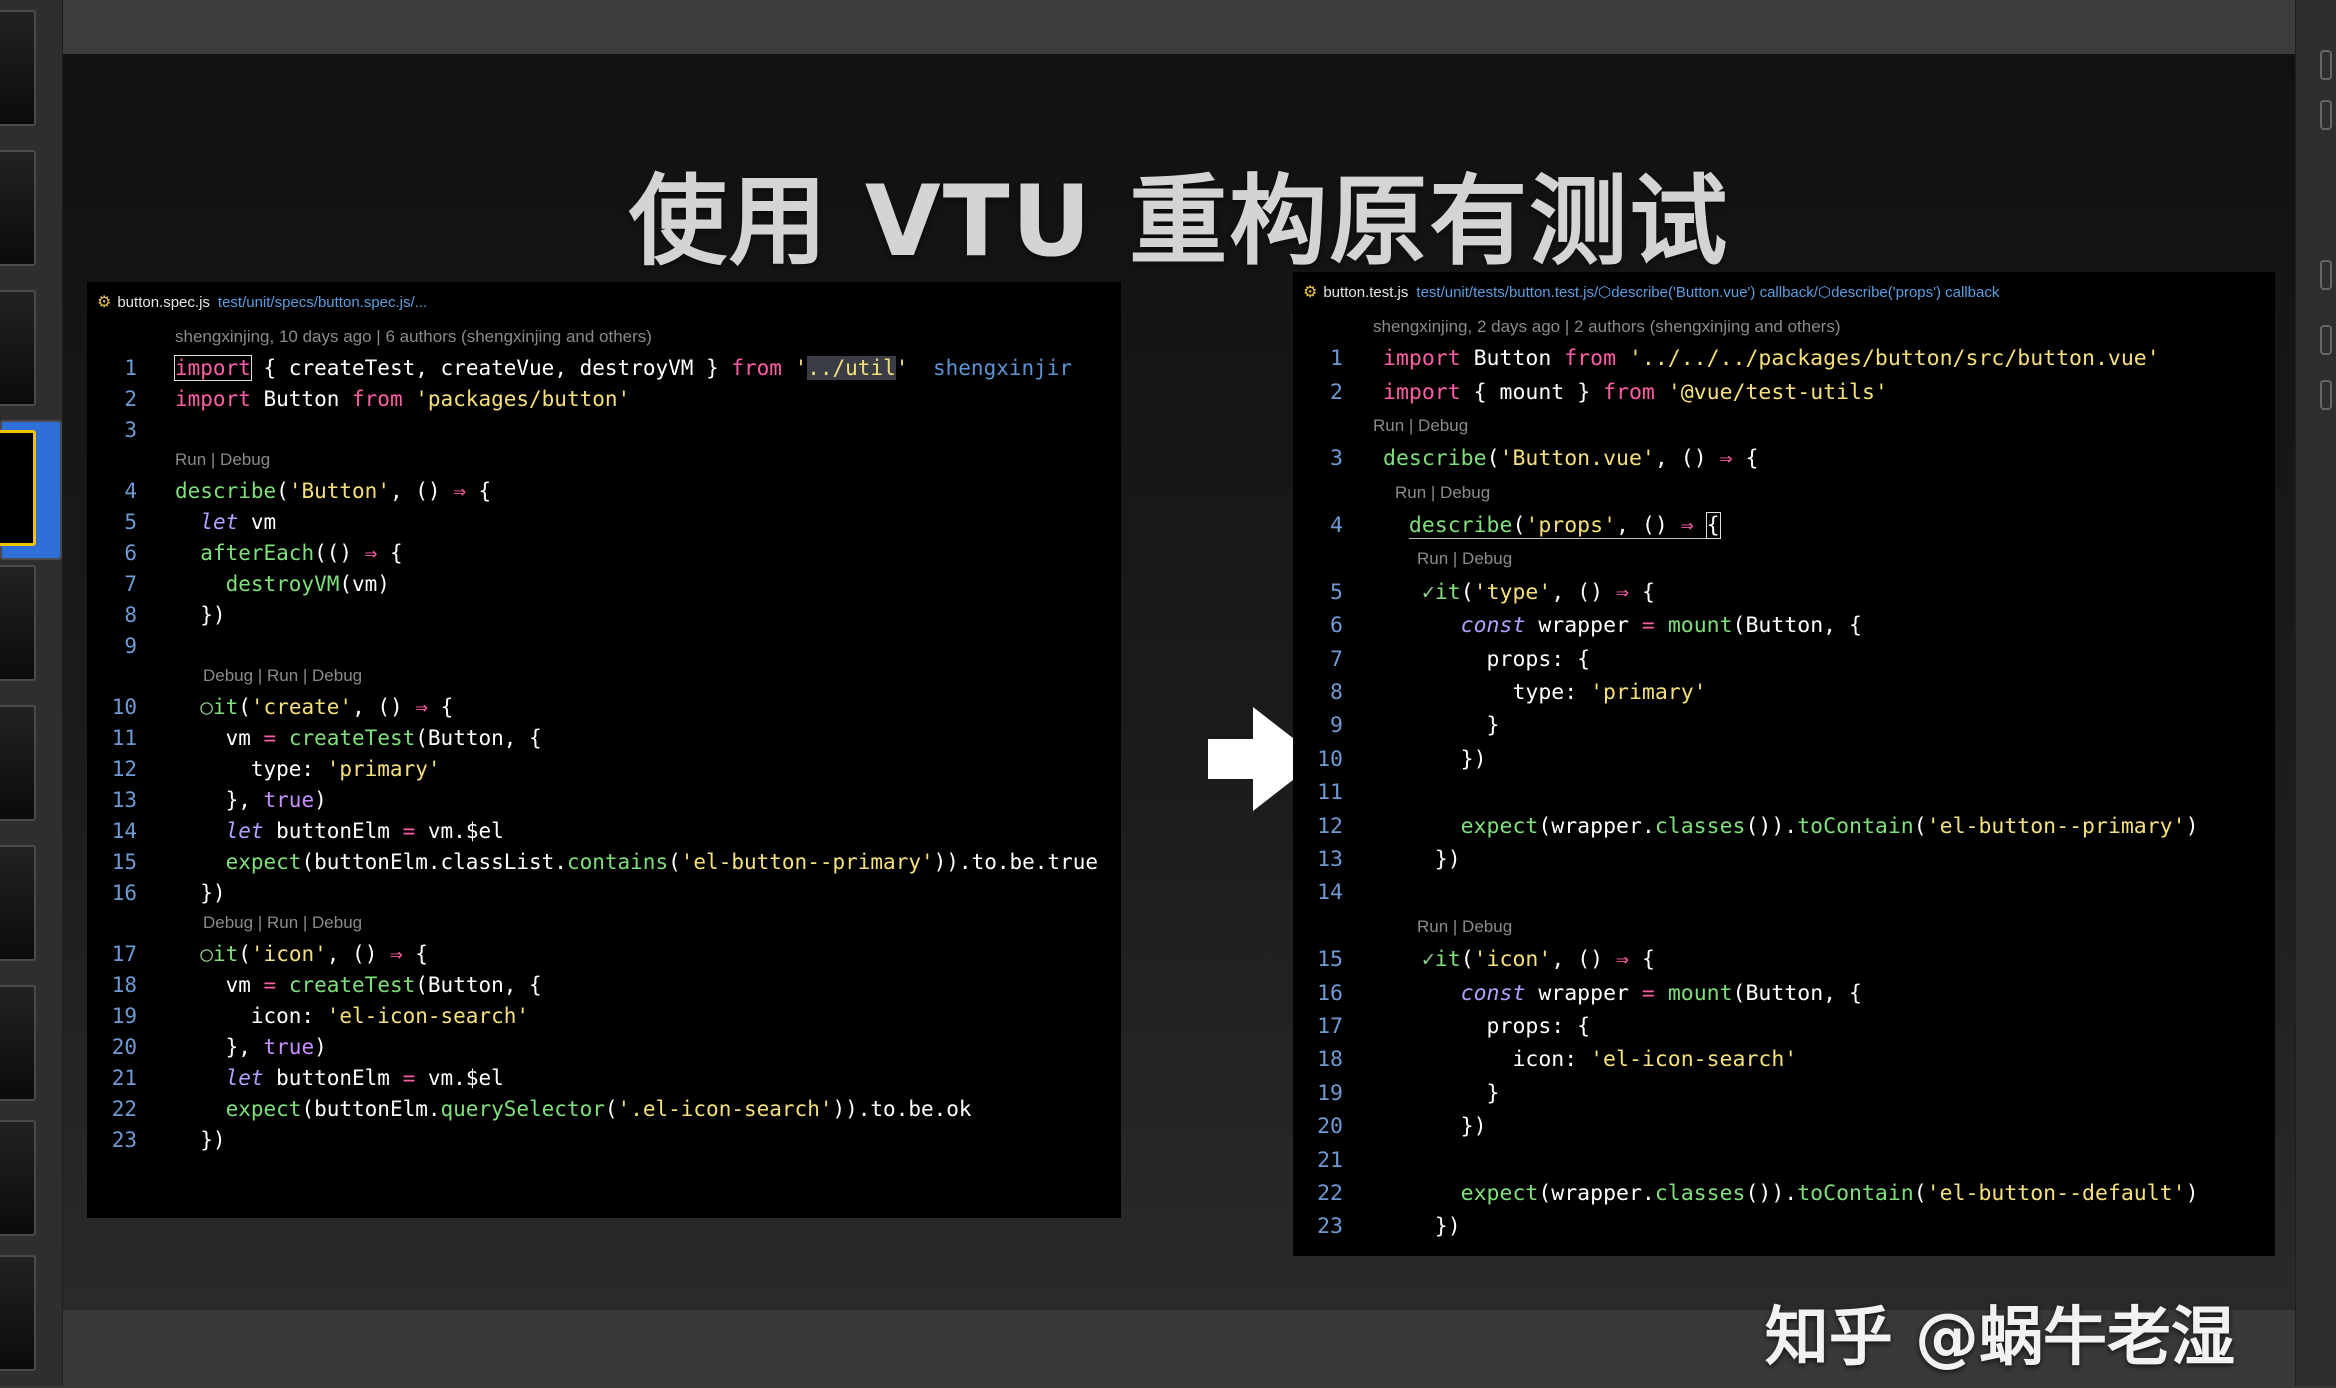 The image size is (2336, 1388). What do you see at coordinates (604, 552) in the screenshot?
I see `code-line: 6 afterEach(() ⇒ {` at bounding box center [604, 552].